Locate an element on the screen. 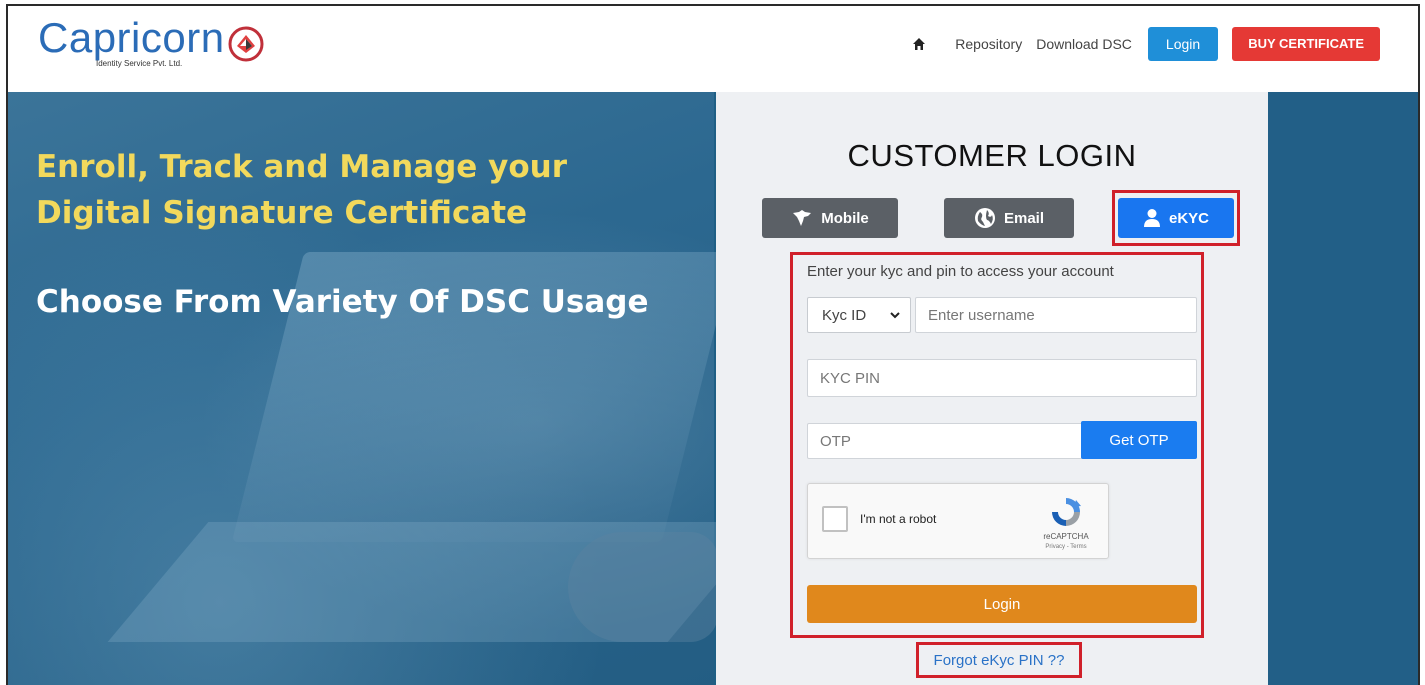 The image size is (1425, 685). get-otp-button: Get OTP is located at coordinates (1139, 440).